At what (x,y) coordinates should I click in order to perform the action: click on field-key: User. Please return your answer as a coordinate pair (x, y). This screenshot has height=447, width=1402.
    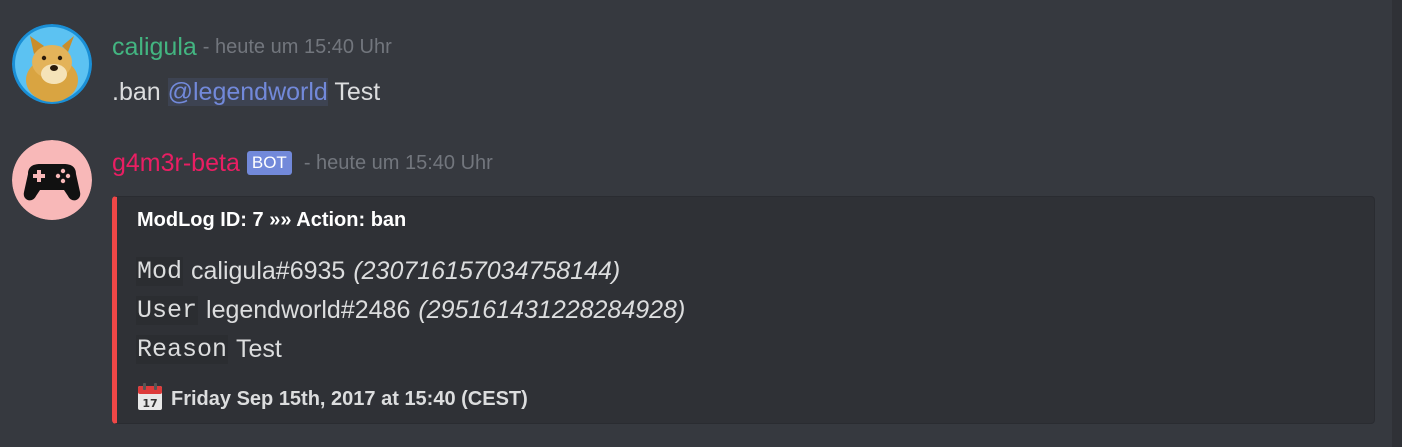
    Looking at the image, I should click on (167, 310).